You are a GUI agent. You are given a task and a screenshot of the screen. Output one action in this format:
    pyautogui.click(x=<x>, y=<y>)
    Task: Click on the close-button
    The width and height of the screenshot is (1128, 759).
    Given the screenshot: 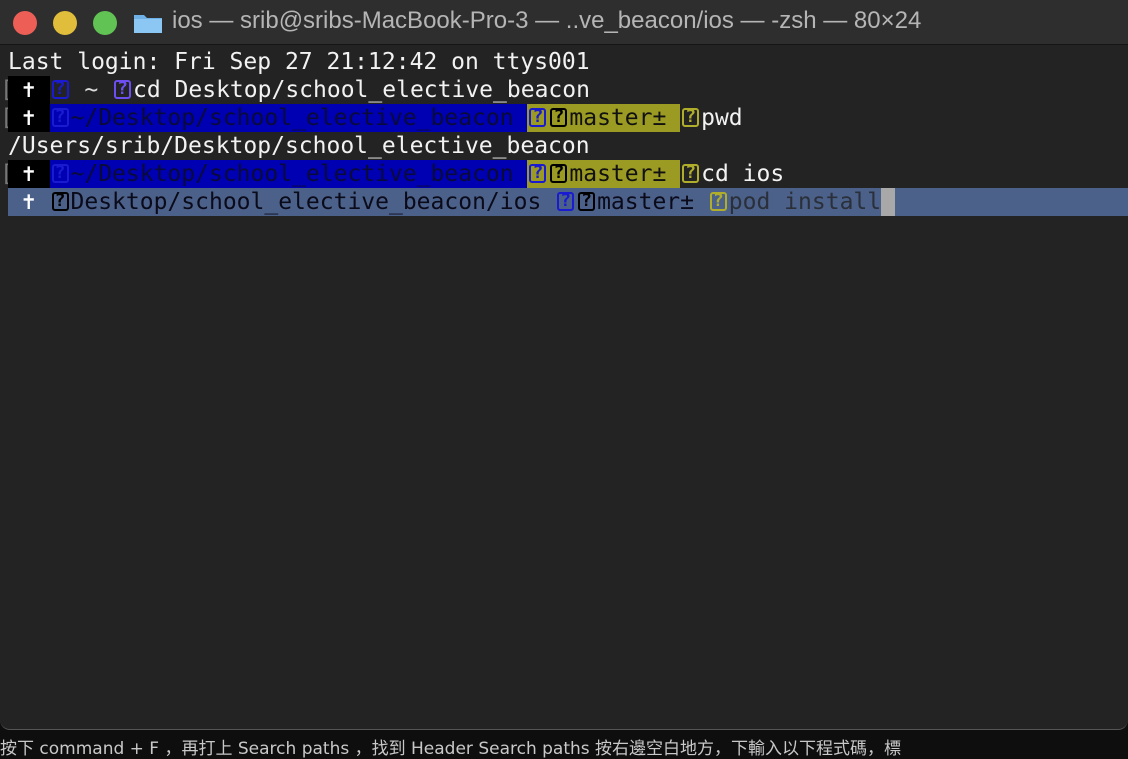 What is the action you would take?
    pyautogui.click(x=25, y=23)
    